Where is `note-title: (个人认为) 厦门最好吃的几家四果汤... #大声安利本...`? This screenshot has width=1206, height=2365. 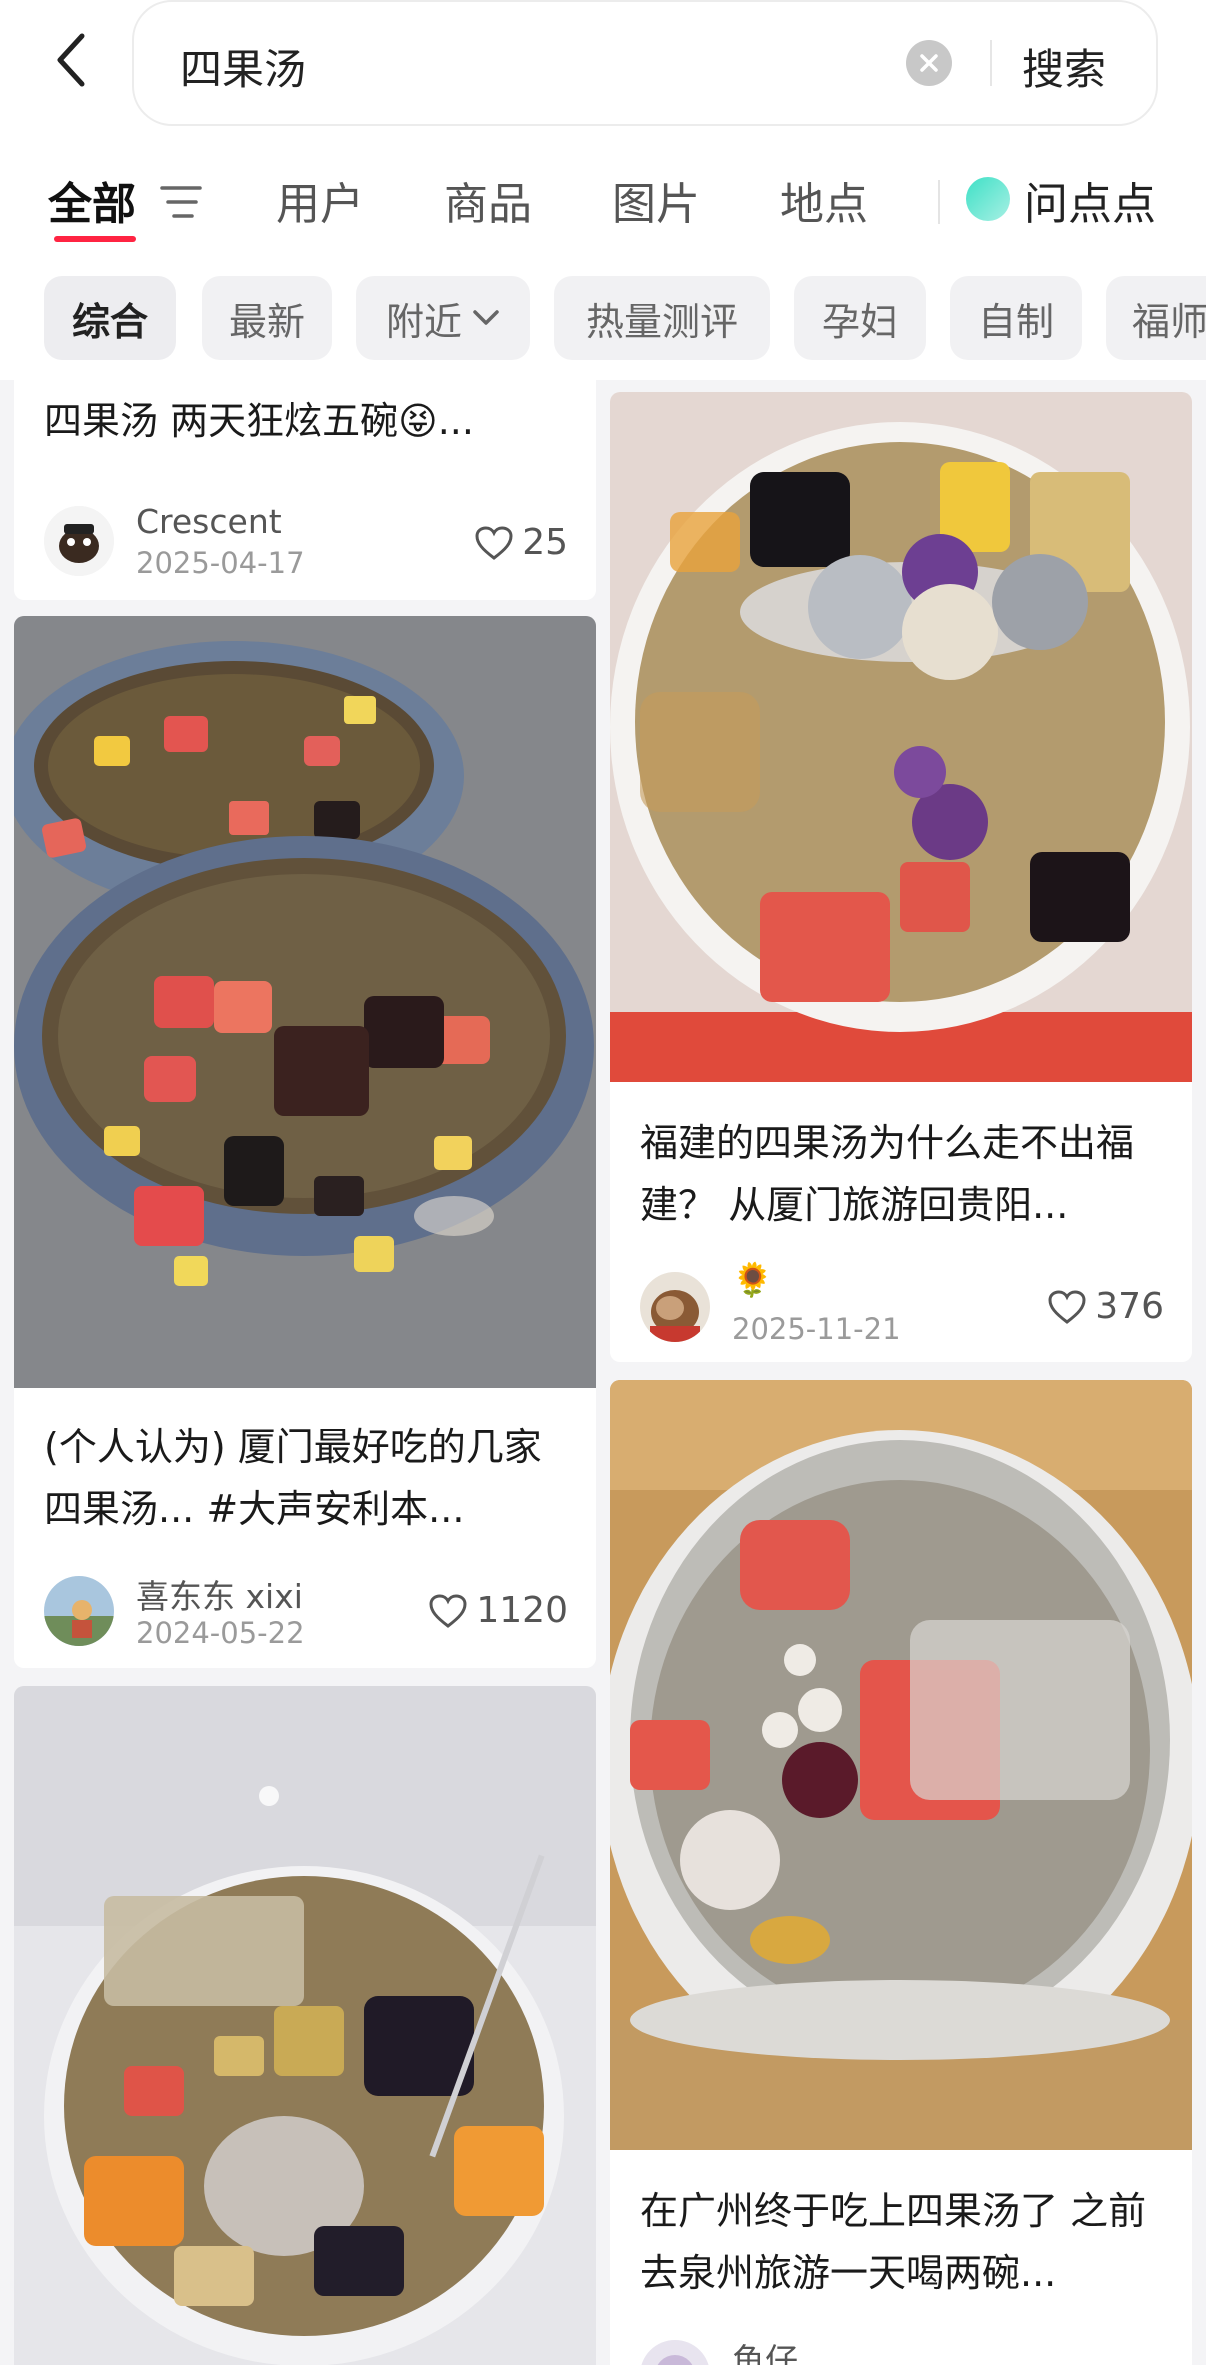 note-title: (个人认为) 厦门最好吃的几家四果汤... #大声安利本... is located at coordinates (293, 1478).